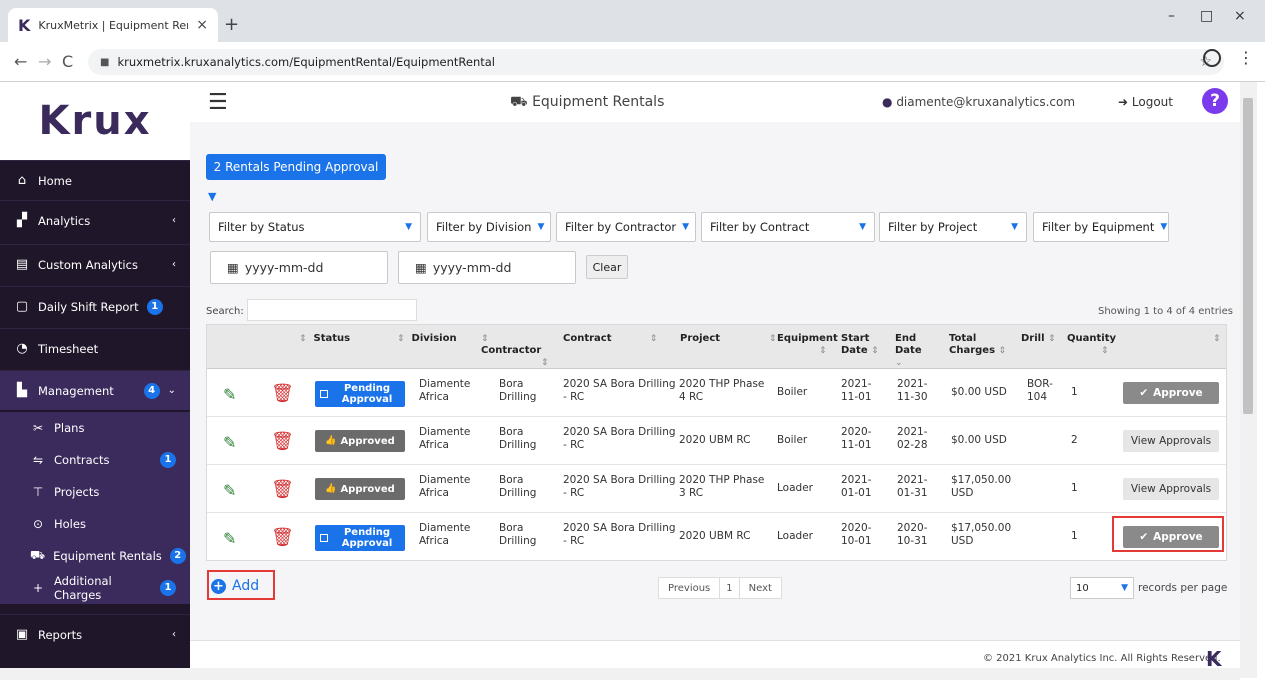  What do you see at coordinates (598, 102) in the screenshot?
I see `page-title-text: Equipment Rentals` at bounding box center [598, 102].